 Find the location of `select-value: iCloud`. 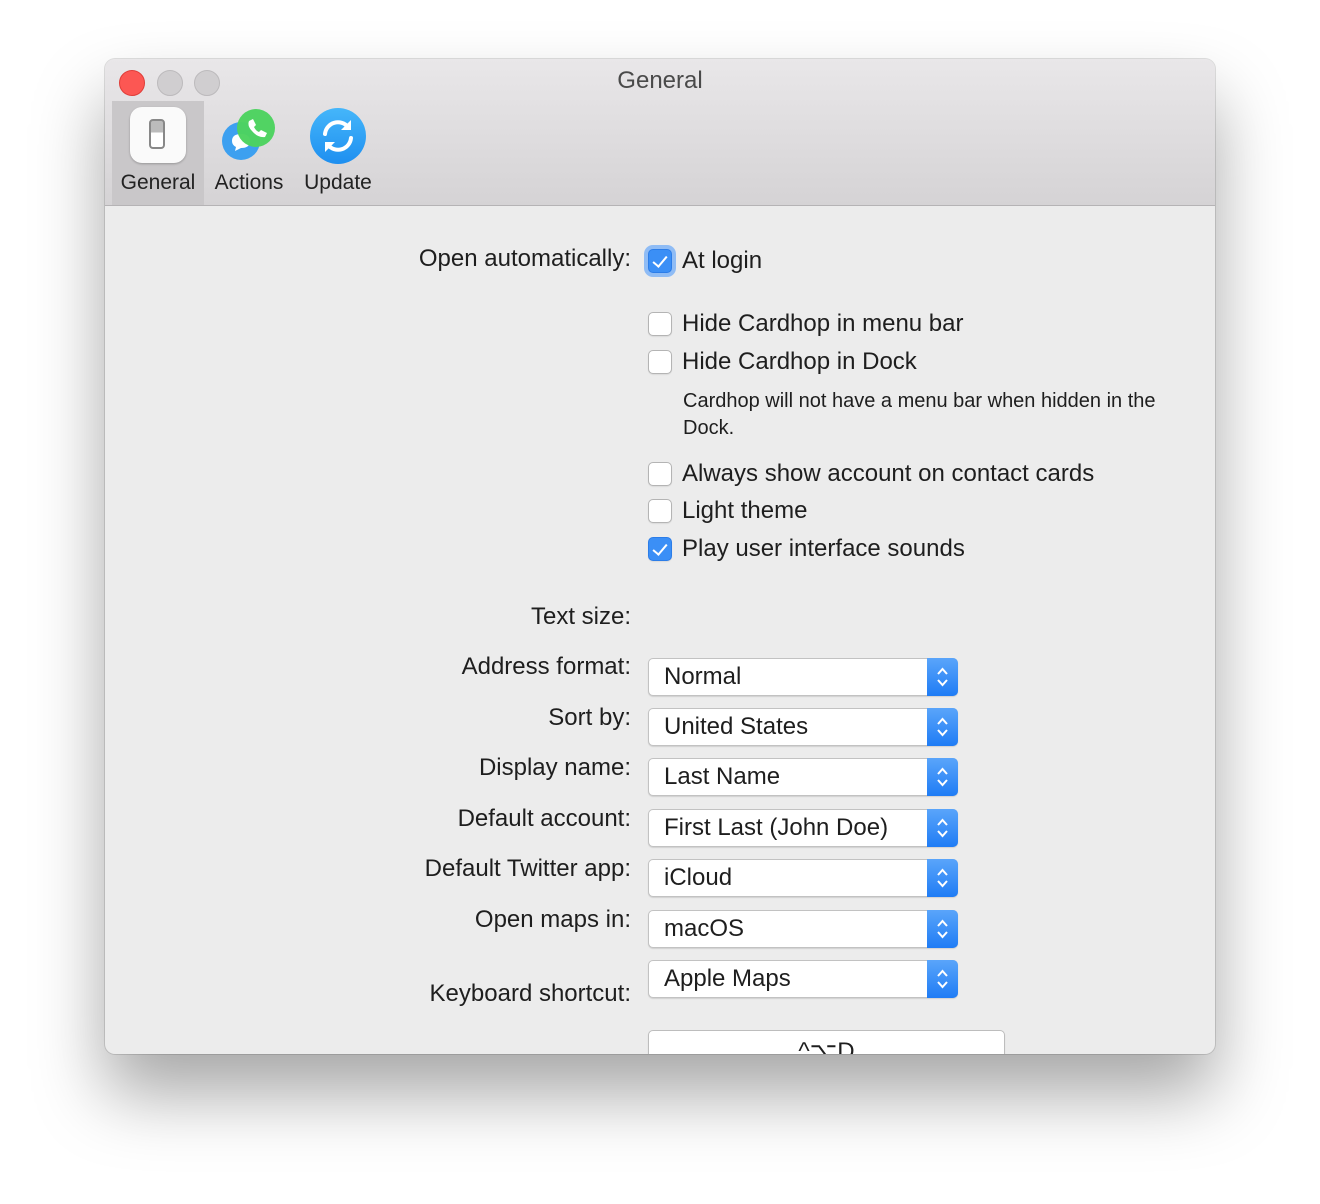

select-value: iCloud is located at coordinates (698, 877).